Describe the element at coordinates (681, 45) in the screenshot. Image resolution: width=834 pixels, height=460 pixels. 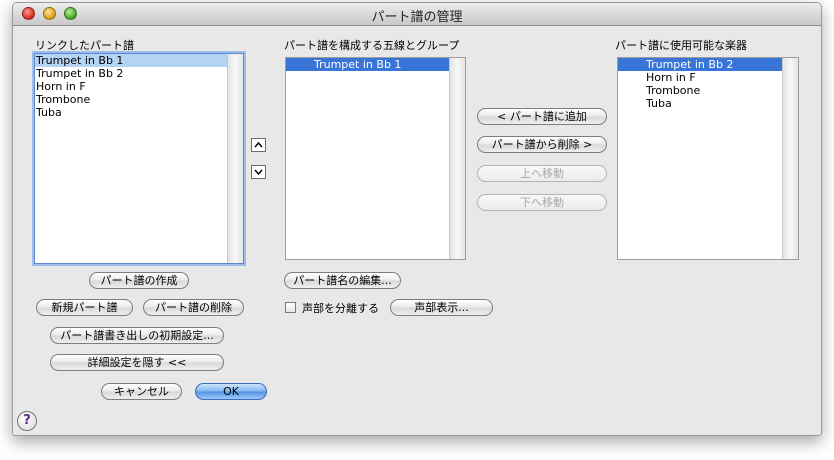
I see `available-instruments-label: パート譜に使用可能な楽器` at that location.